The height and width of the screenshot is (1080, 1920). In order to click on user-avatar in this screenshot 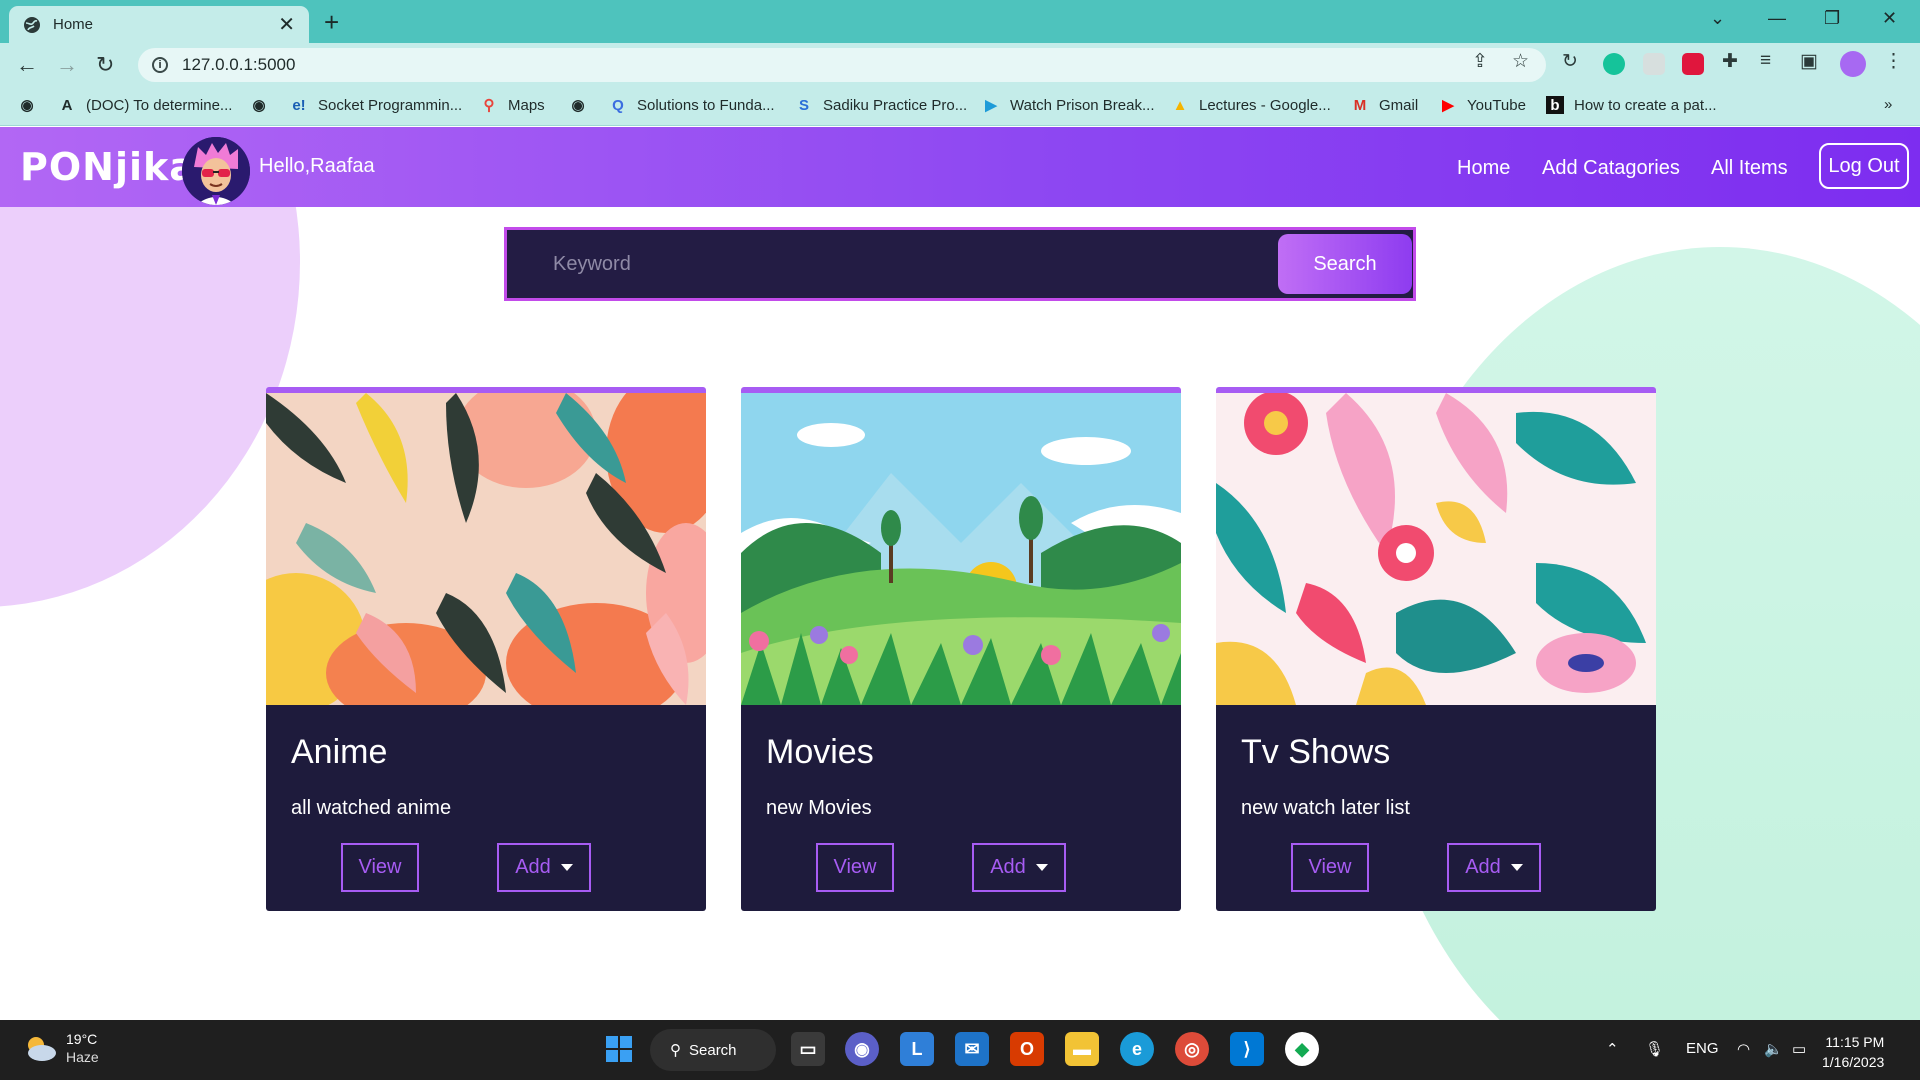, I will do `click(216, 171)`.